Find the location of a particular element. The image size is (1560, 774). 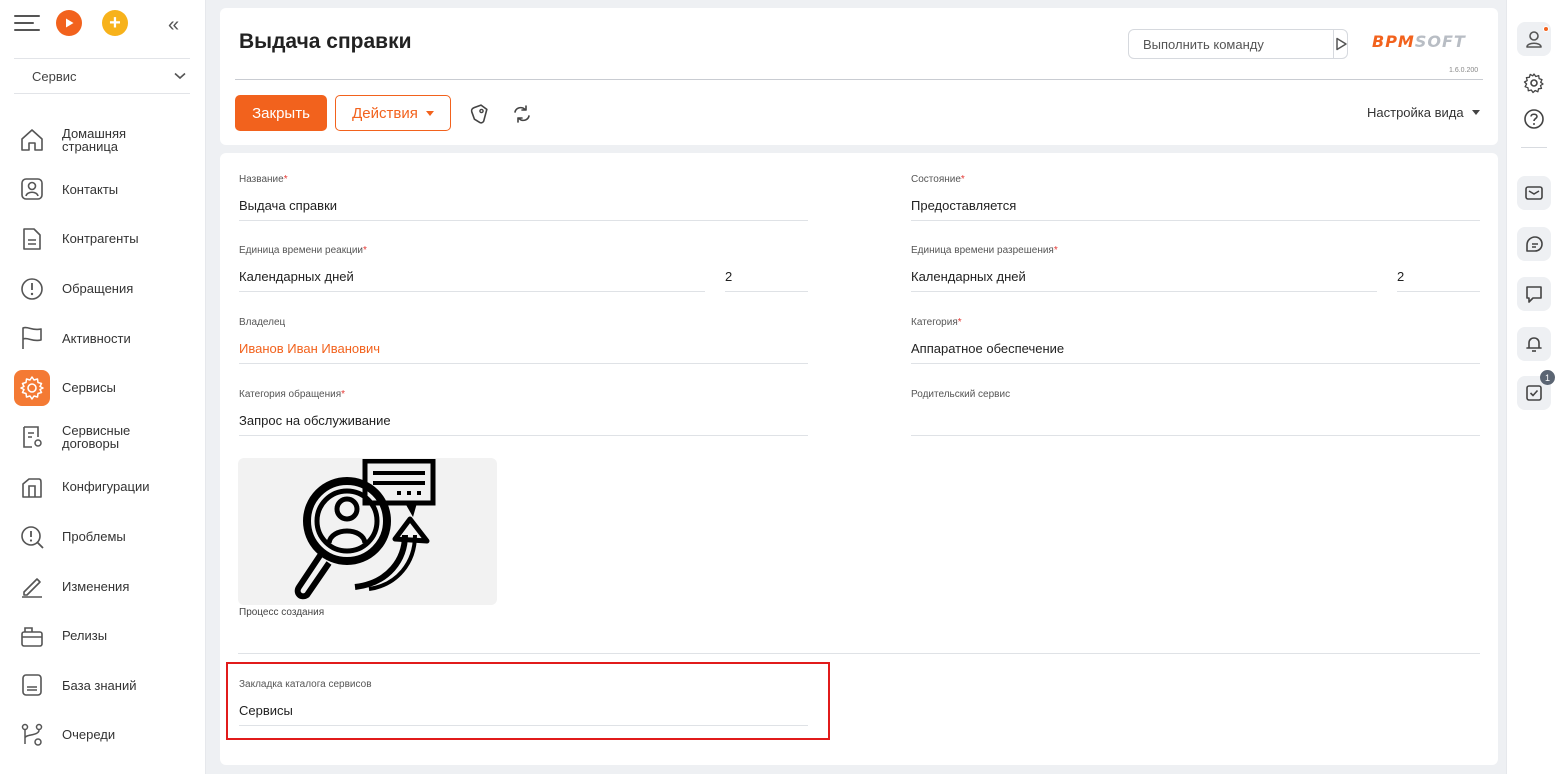

workspace-select: Сервис is located at coordinates (102, 76).